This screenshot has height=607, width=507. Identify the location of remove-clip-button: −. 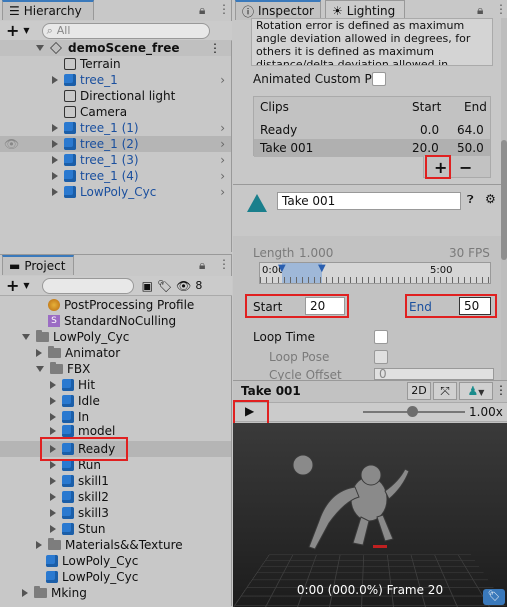
(465, 167).